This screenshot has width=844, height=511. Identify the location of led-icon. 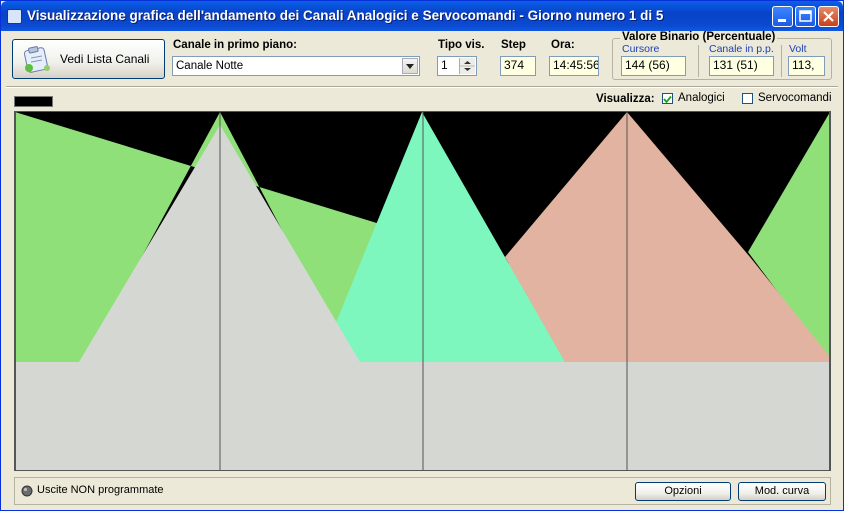
(27, 491).